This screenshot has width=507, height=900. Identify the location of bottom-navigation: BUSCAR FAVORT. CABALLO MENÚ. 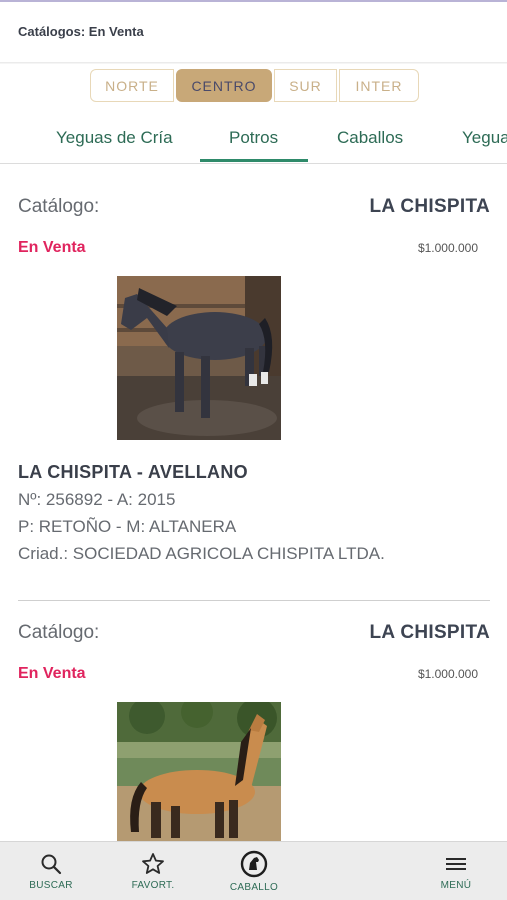
(253, 870).